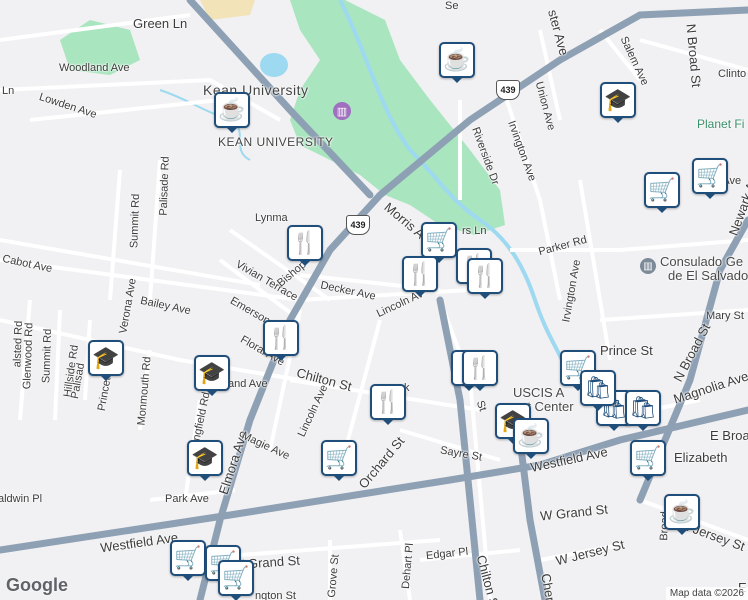 The image size is (748, 600). What do you see at coordinates (248, 384) in the screenshot?
I see `street-label: and Ave` at bounding box center [248, 384].